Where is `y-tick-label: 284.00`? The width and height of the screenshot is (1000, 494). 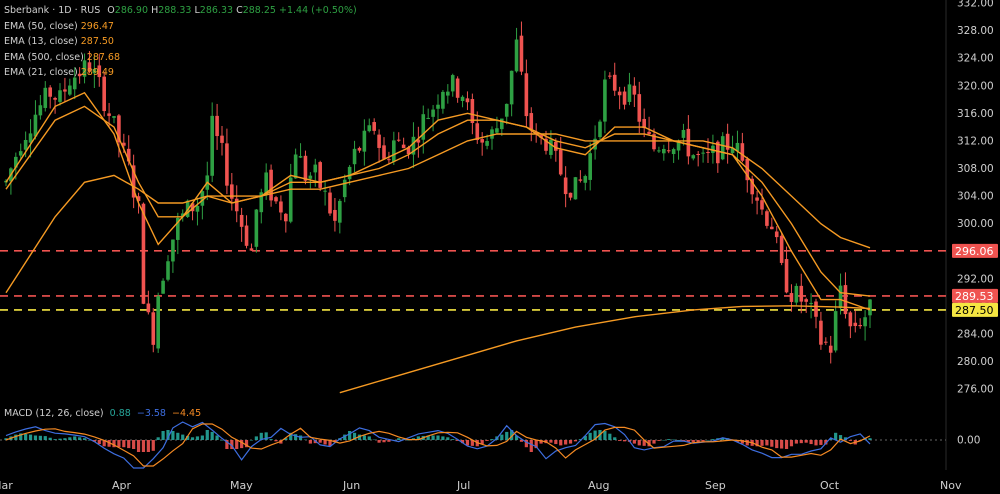 y-tick-label: 284.00 is located at coordinates (975, 335).